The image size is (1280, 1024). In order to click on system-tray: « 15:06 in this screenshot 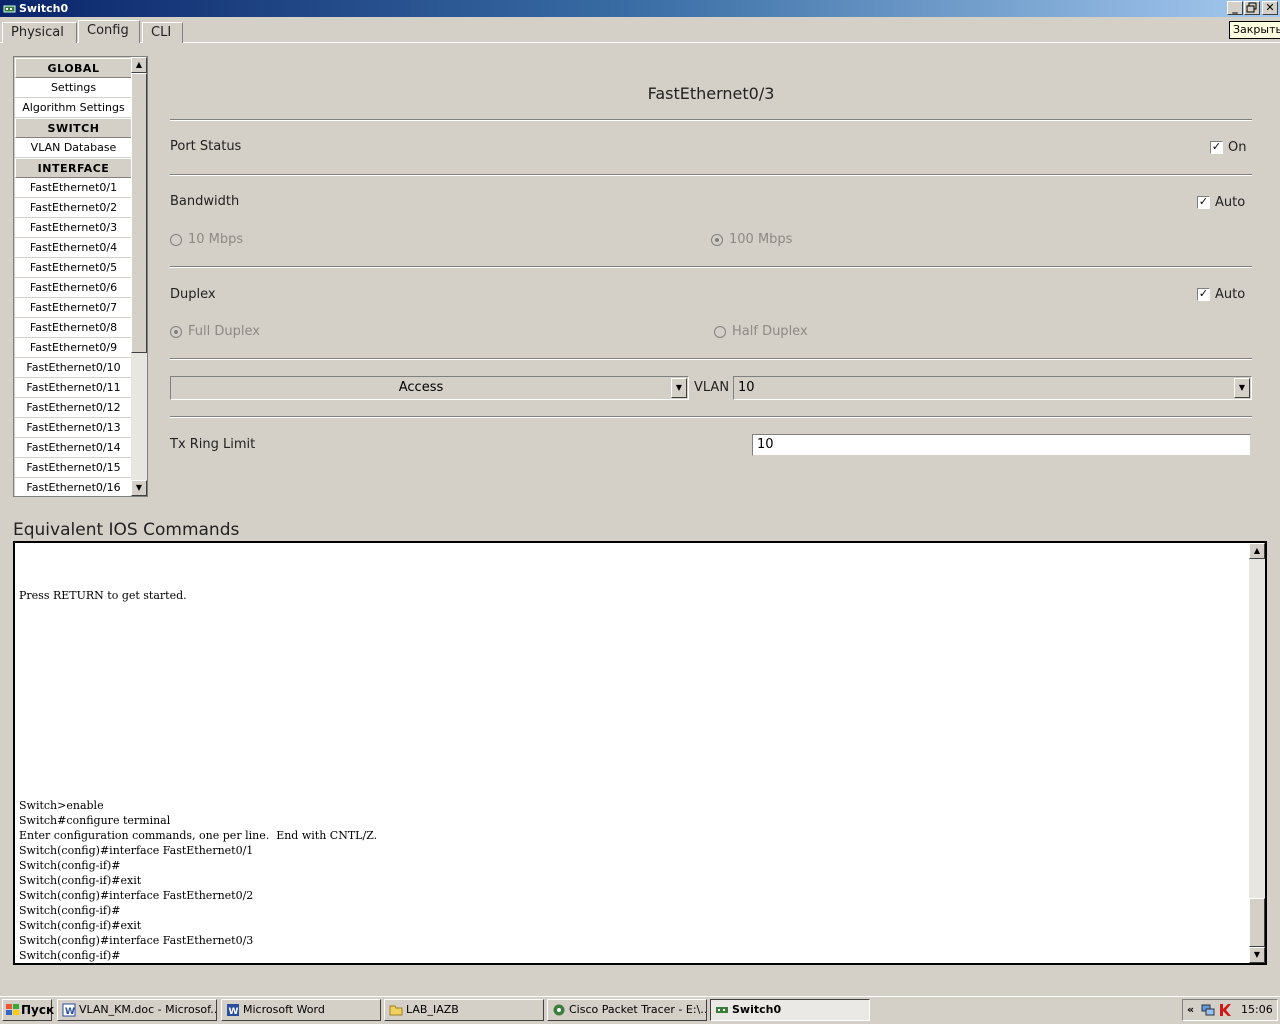, I will do `click(1230, 1010)`.